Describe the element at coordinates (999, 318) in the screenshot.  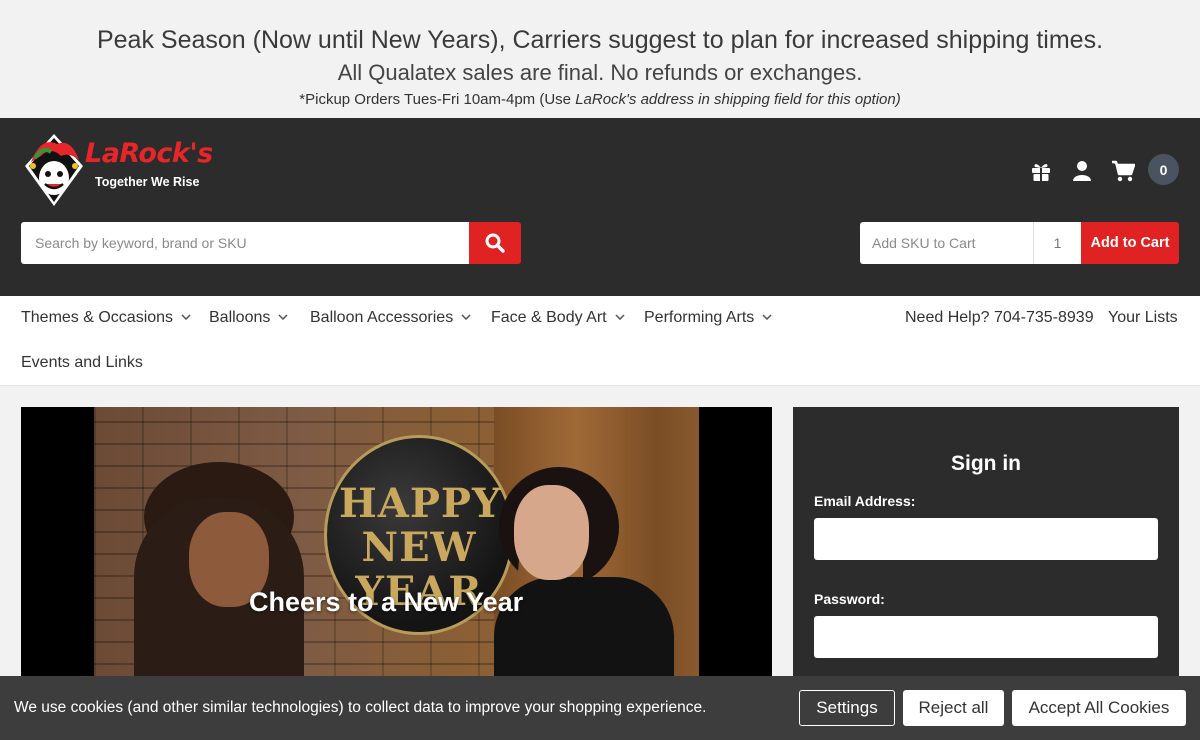
I see `need-help-phone-link: Need Help? 704-735-8939` at that location.